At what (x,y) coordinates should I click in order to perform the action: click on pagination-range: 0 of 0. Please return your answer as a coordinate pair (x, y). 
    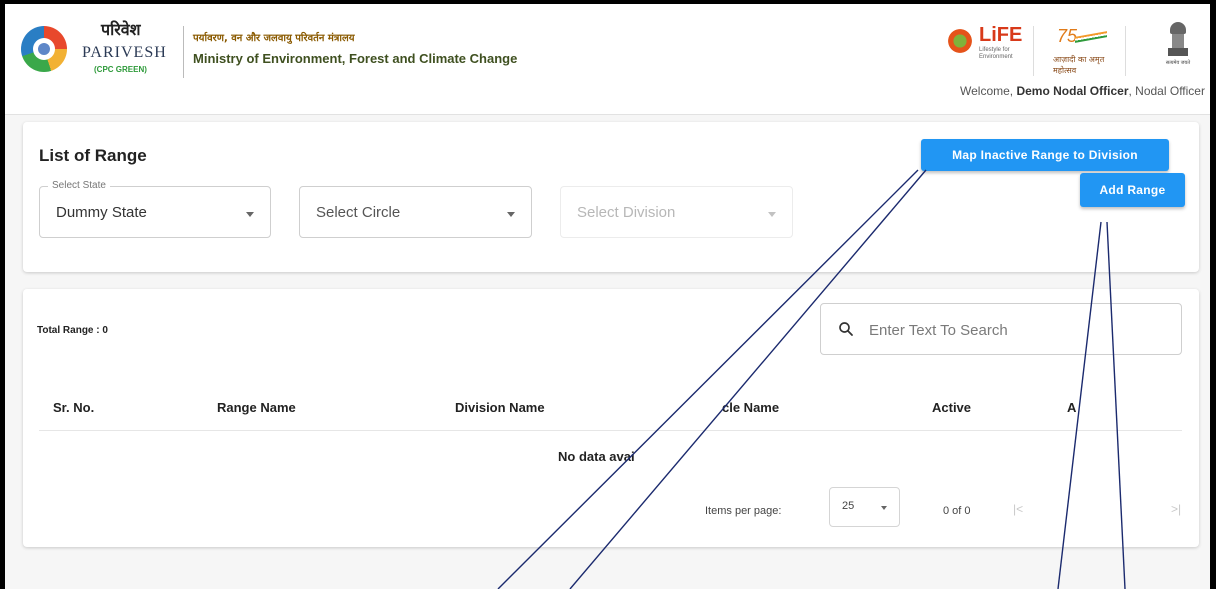
    Looking at the image, I should click on (957, 511).